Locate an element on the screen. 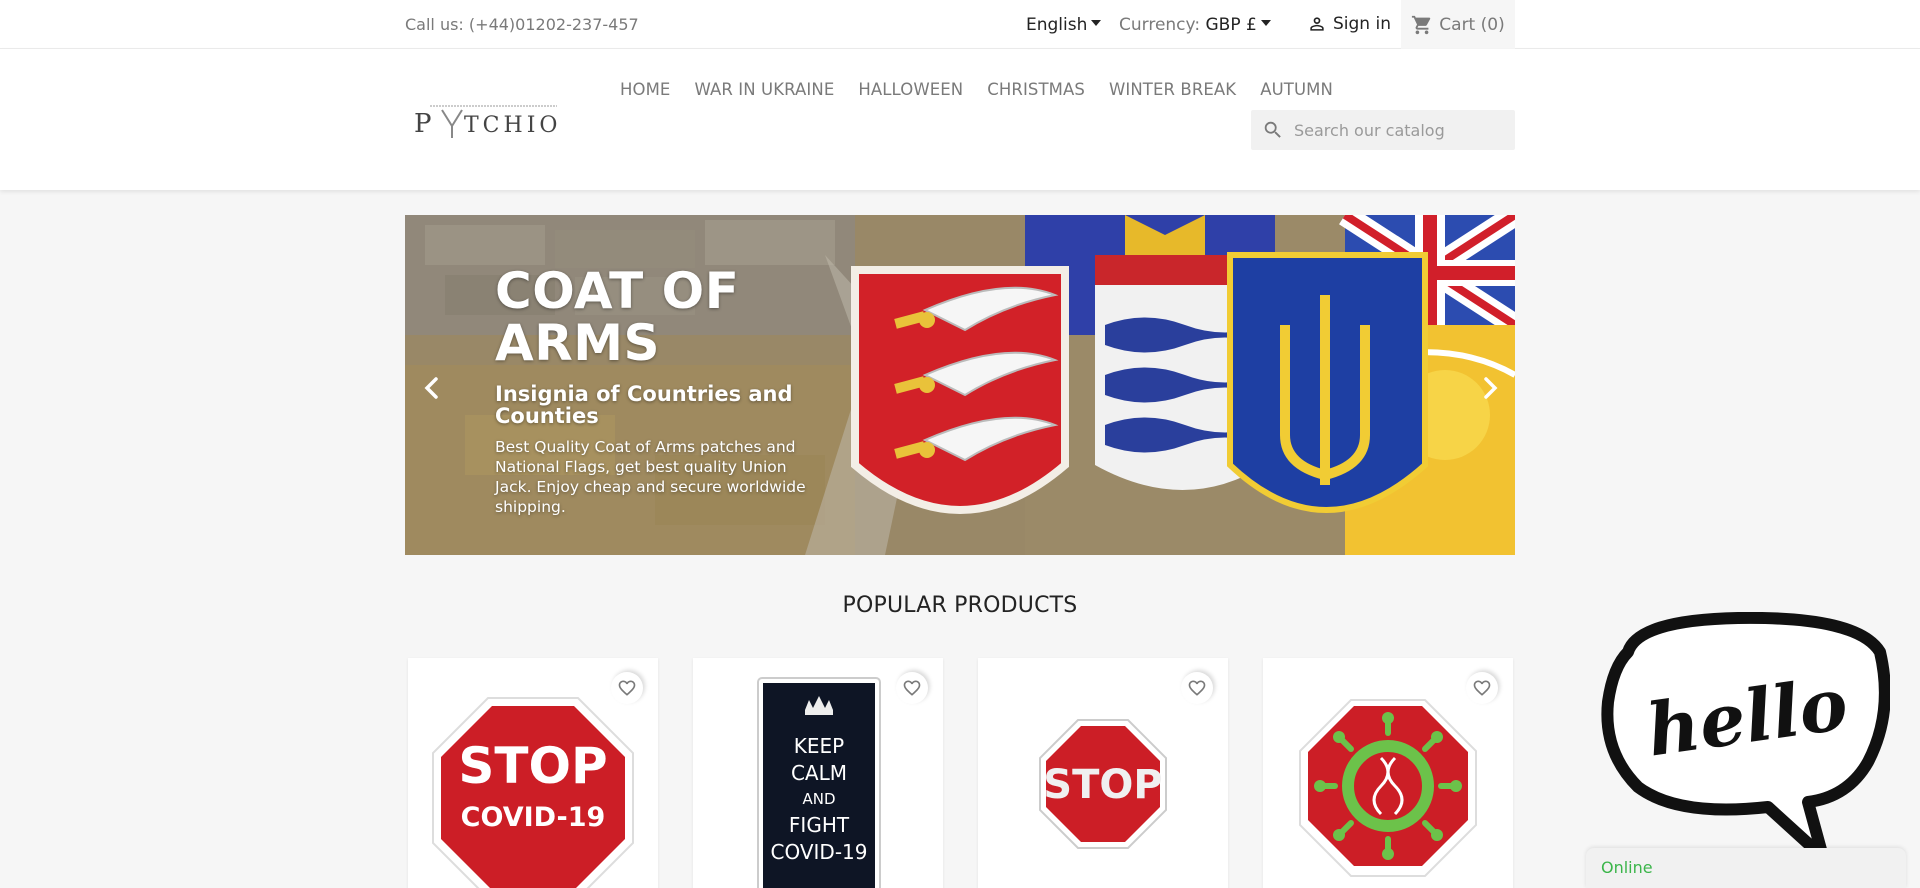 The height and width of the screenshot is (888, 1920). sign-in-link: Sign in is located at coordinates (1349, 24).